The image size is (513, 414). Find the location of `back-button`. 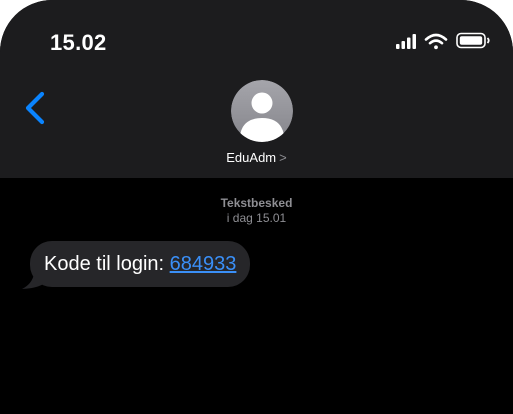

back-button is located at coordinates (37, 108).